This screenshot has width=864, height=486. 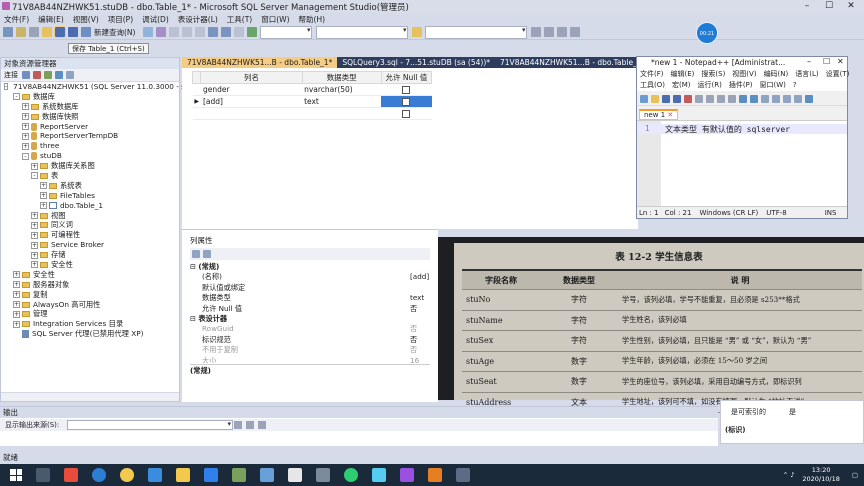 I want to click on menu-edit: 编辑(E), so click(x=51, y=19).